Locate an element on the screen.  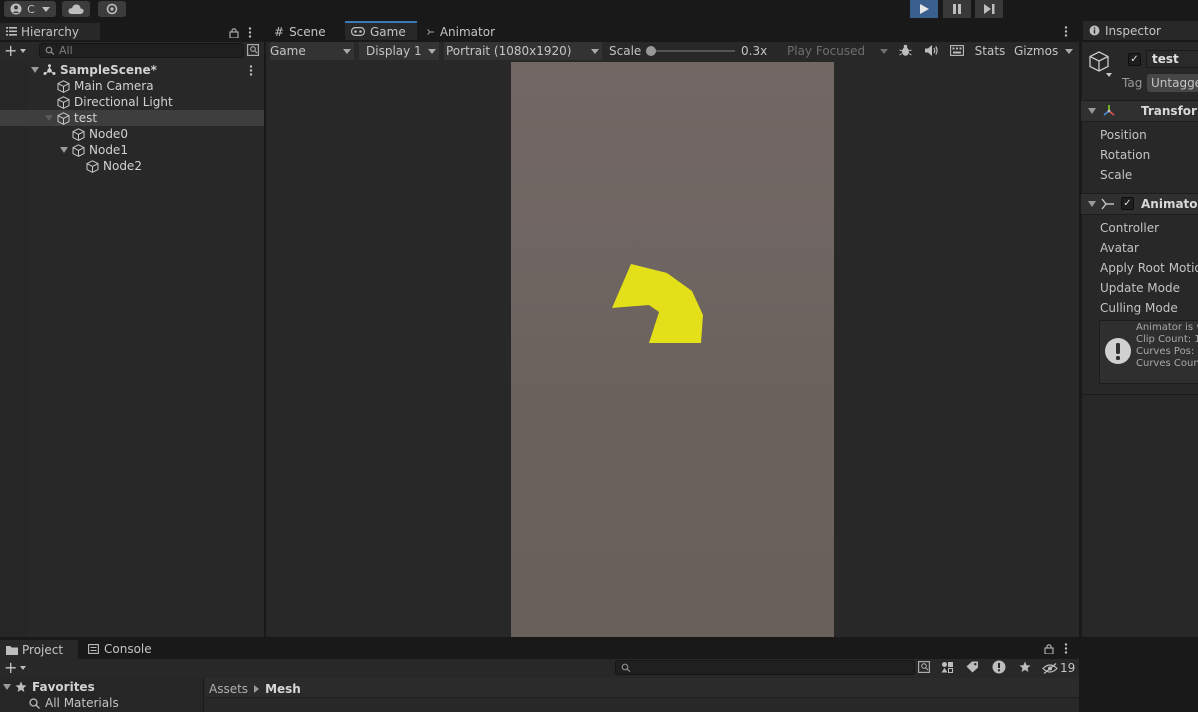
stats-button: Stats is located at coordinates (990, 51).